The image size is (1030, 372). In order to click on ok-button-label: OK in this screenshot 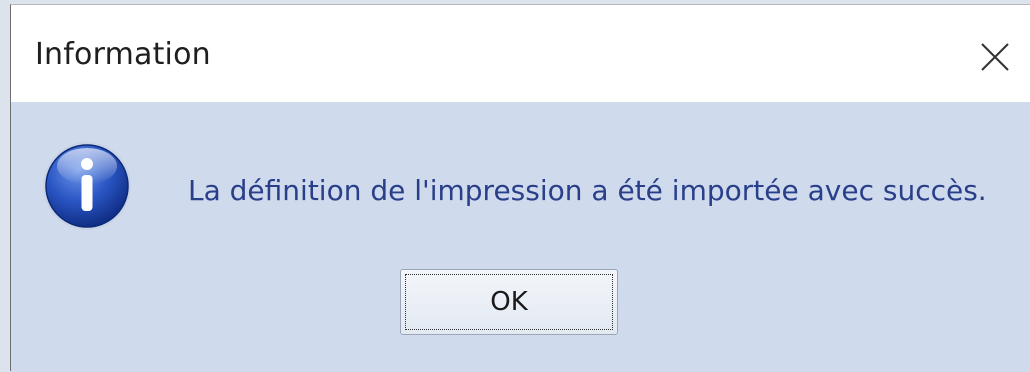, I will do `click(509, 302)`.